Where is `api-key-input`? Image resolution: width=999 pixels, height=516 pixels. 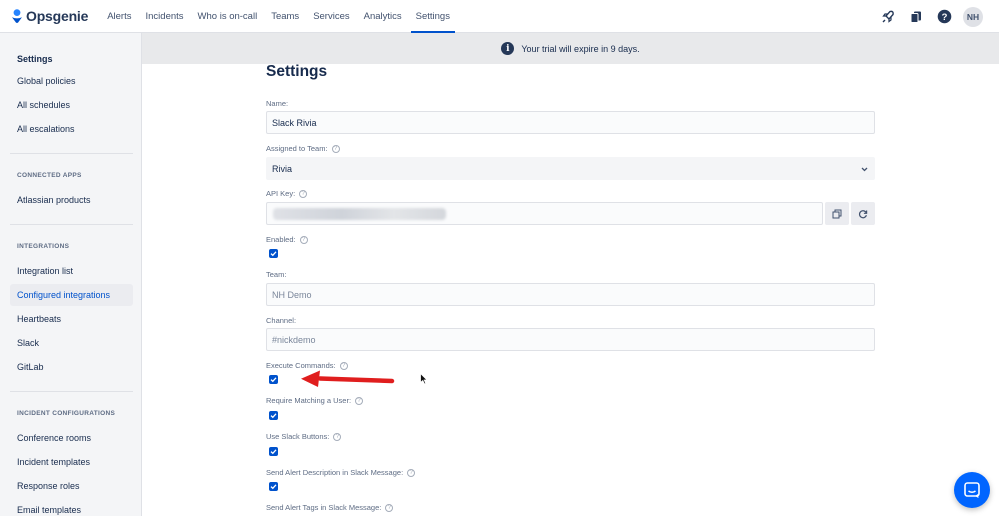
api-key-input is located at coordinates (544, 213).